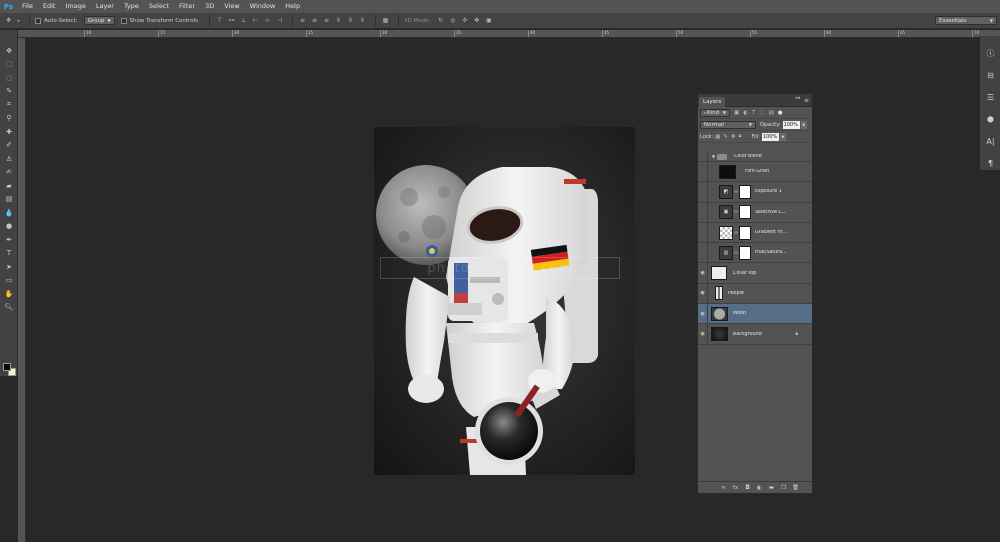 This screenshot has width=1000, height=542. Describe the element at coordinates (736, 113) in the screenshot. I see `filter-pixel-icon: ▣` at that location.